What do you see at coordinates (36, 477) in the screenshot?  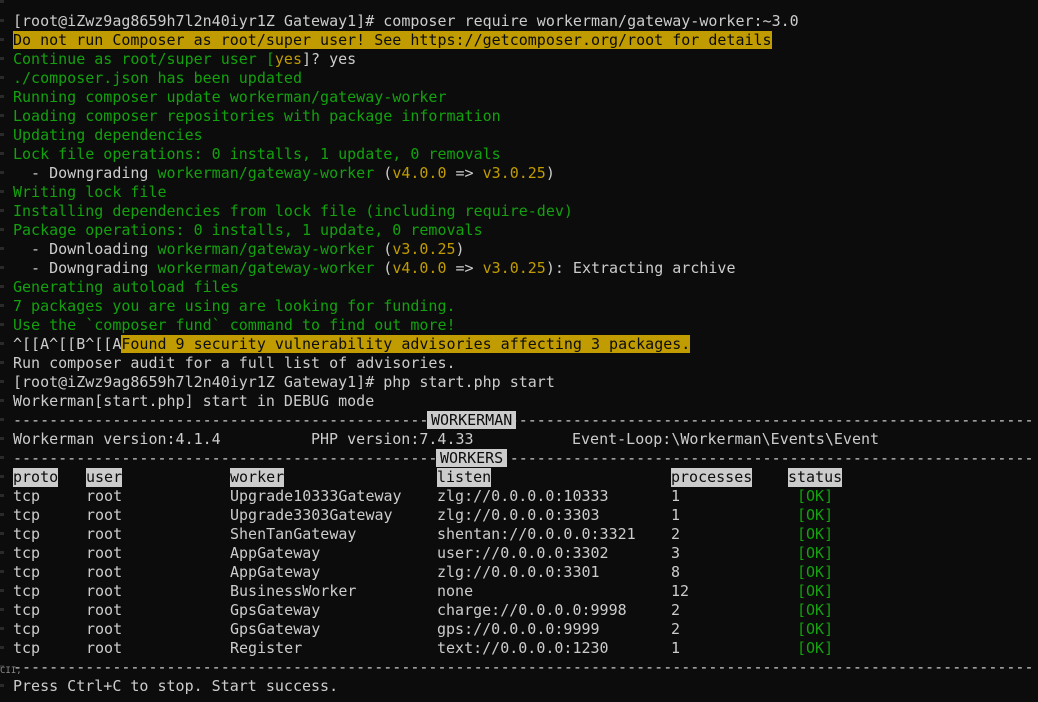 I see `col-proto-header: proto` at bounding box center [36, 477].